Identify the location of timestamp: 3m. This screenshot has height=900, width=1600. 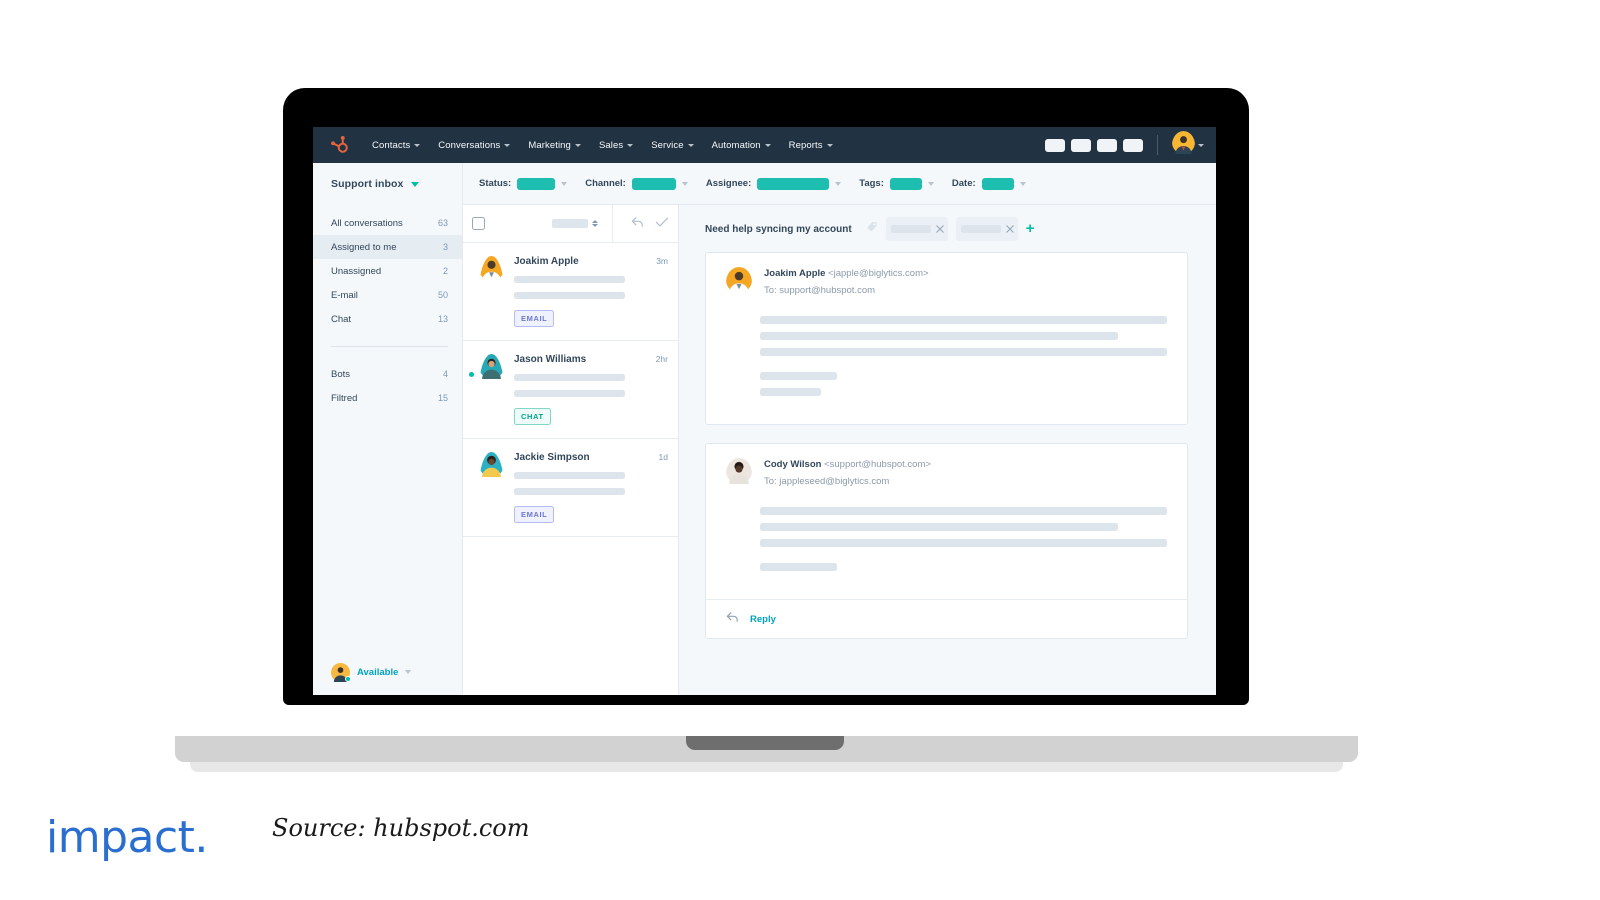
(662, 261).